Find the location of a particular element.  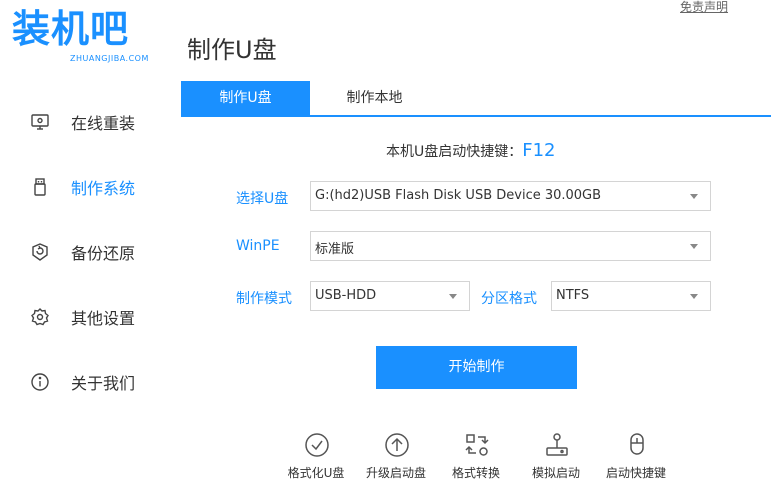

usb-drive-icon is located at coordinates (40, 187).